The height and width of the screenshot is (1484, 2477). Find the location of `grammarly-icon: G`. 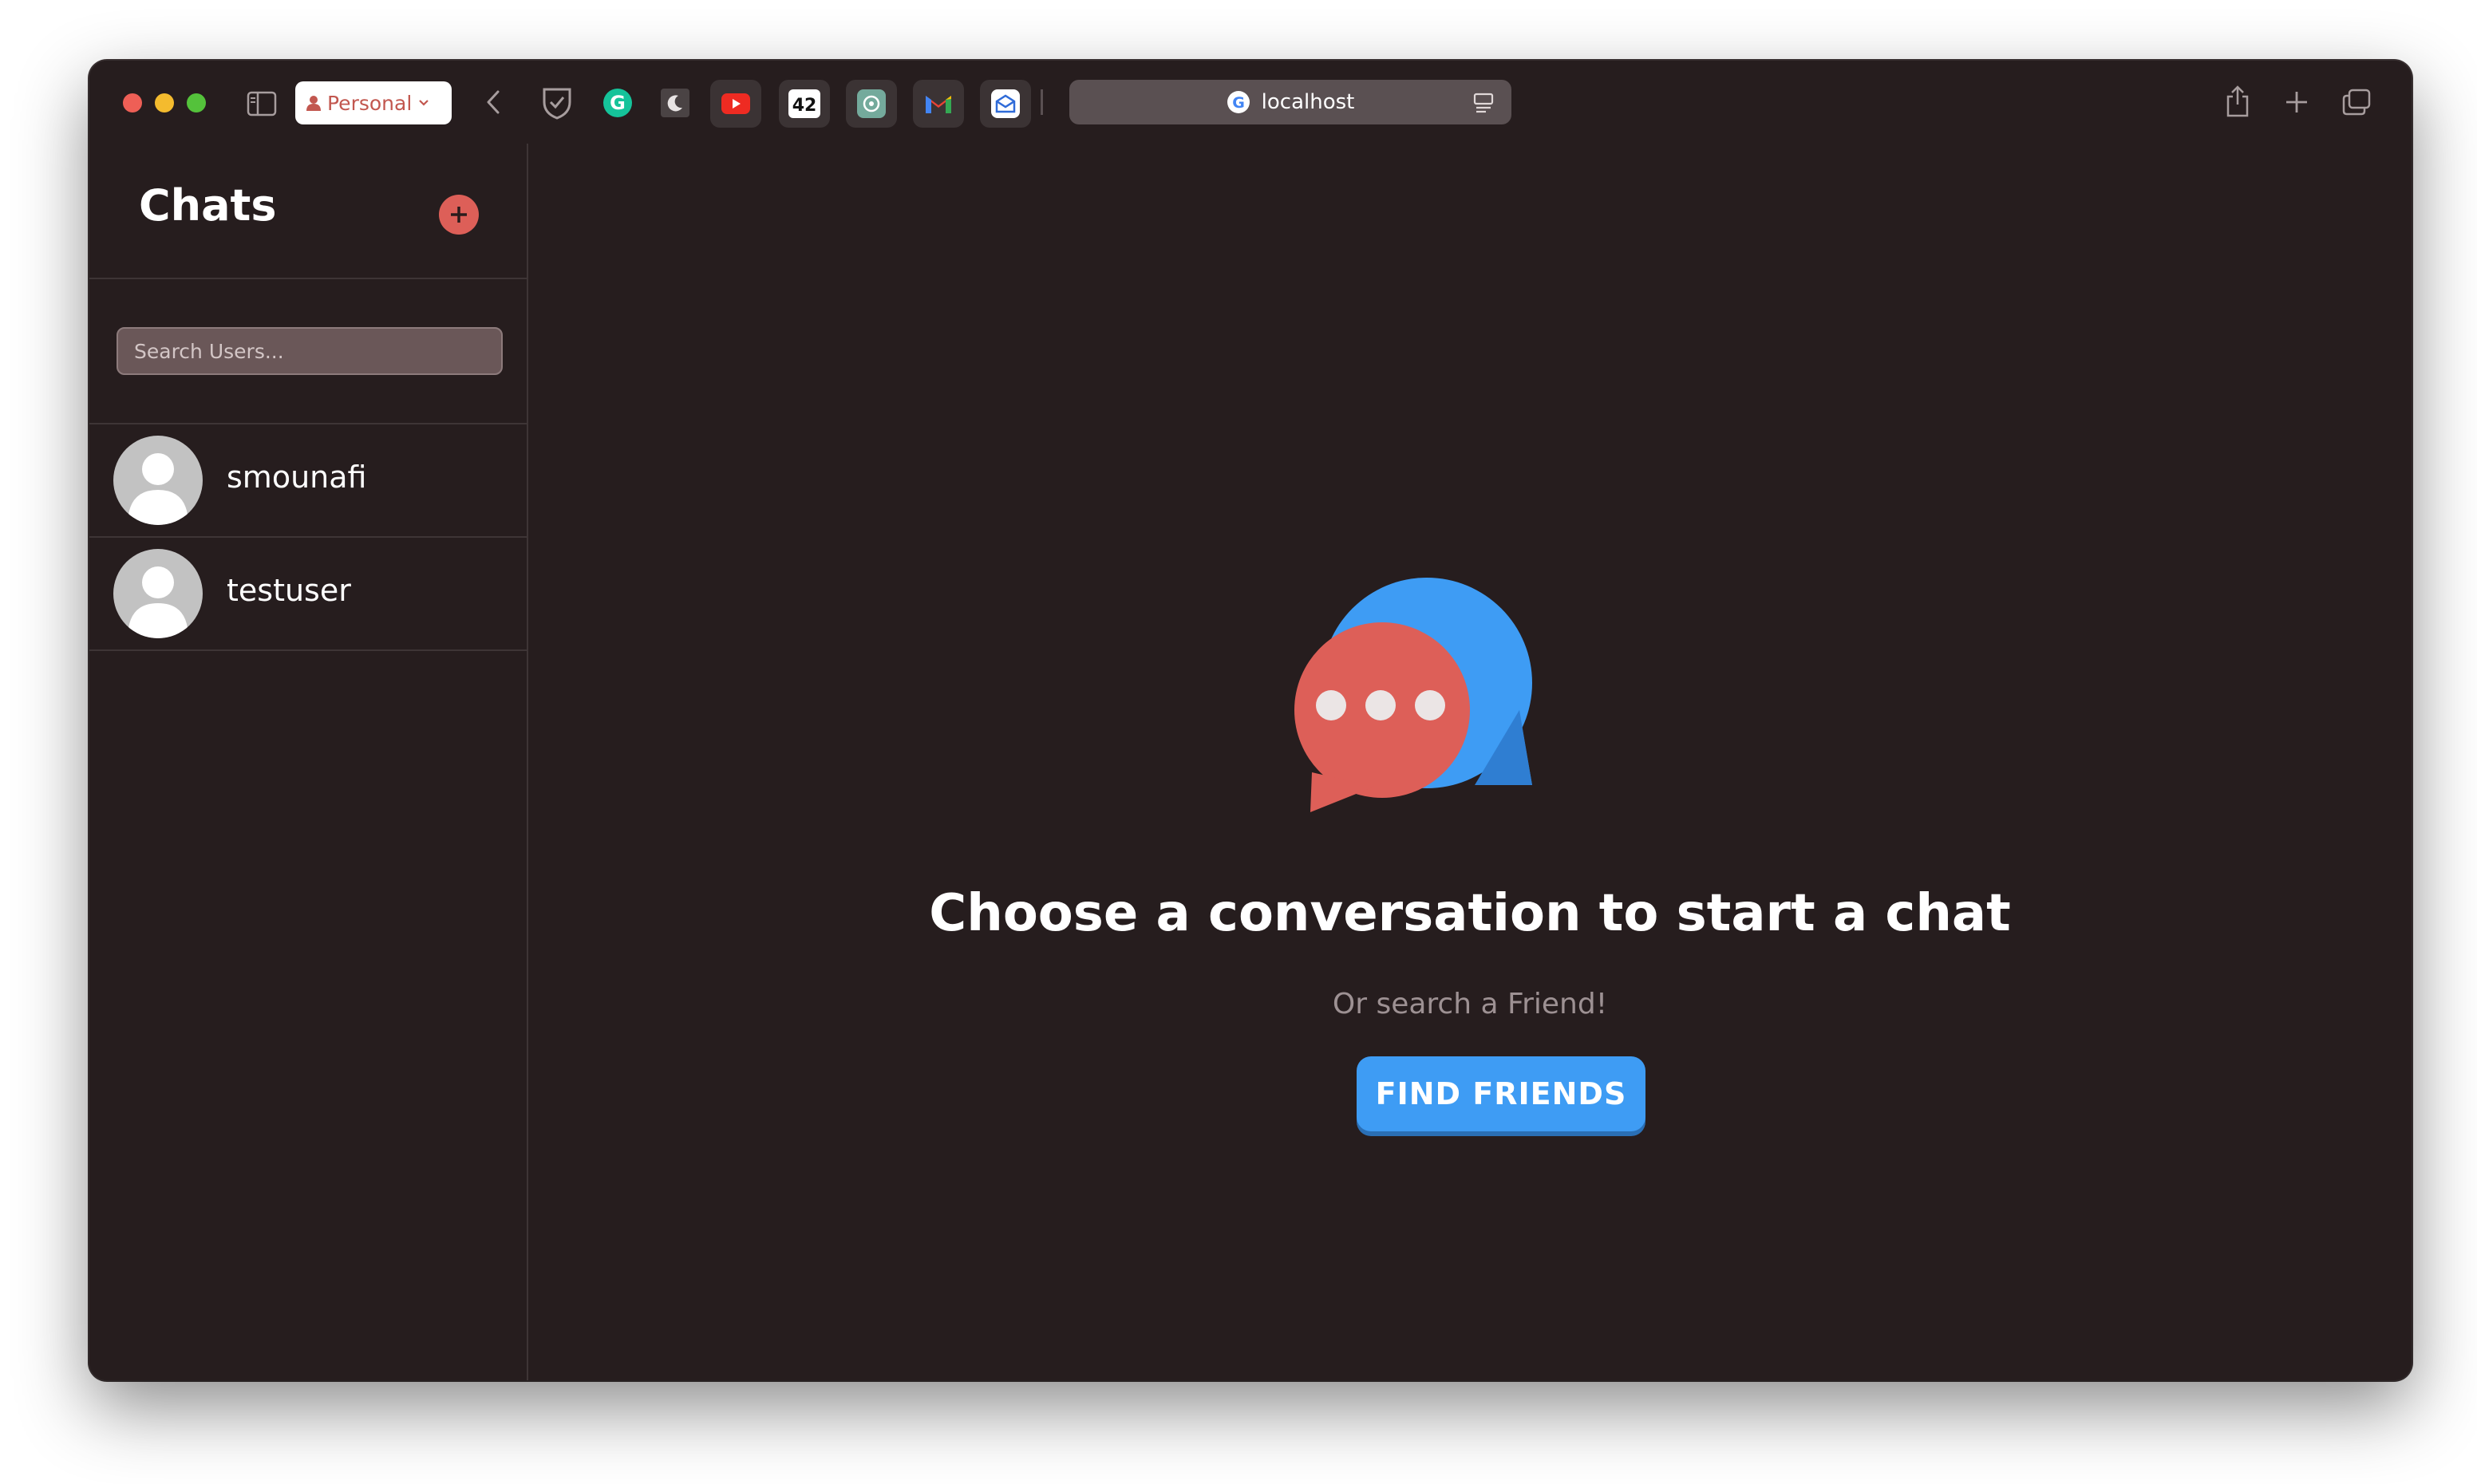

grammarly-icon: G is located at coordinates (618, 103).